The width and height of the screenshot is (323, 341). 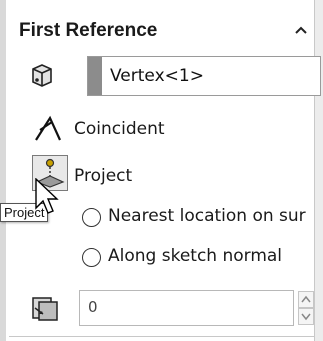 I want to click on offset-value: 0, so click(x=93, y=307).